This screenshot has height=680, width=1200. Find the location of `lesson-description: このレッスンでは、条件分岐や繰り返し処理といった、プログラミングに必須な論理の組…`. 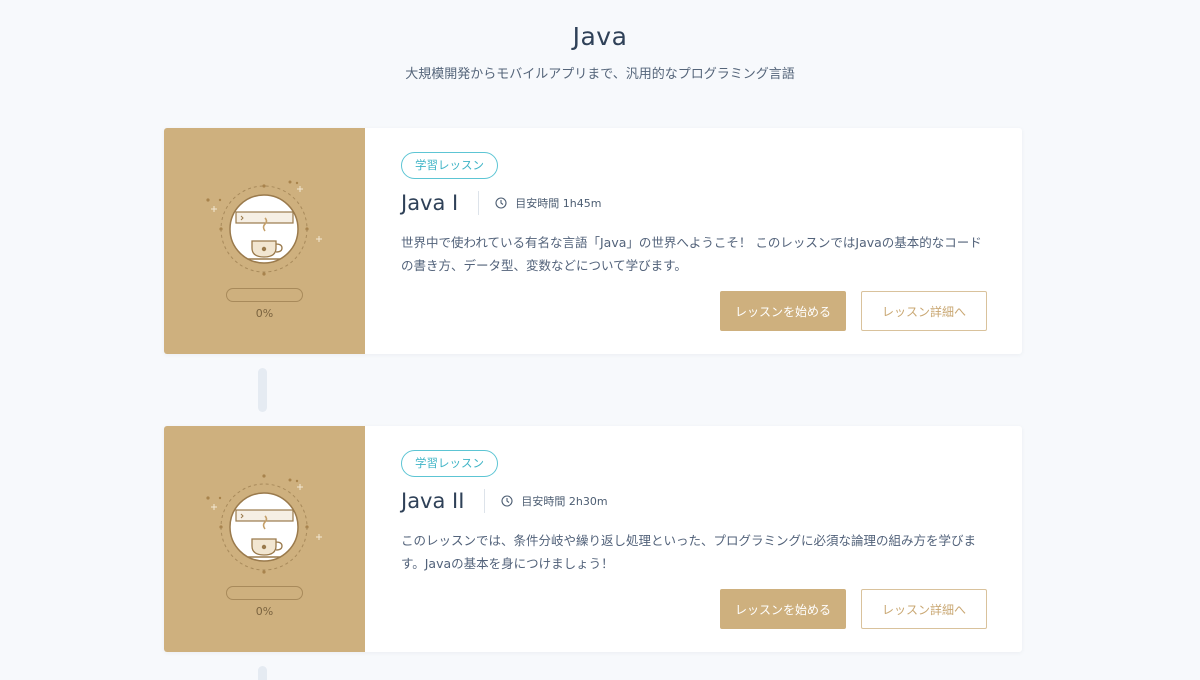

lesson-description: このレッスンでは、条件分岐や繰り返し処理といった、プログラミングに必須な論理の組… is located at coordinates (689, 552).